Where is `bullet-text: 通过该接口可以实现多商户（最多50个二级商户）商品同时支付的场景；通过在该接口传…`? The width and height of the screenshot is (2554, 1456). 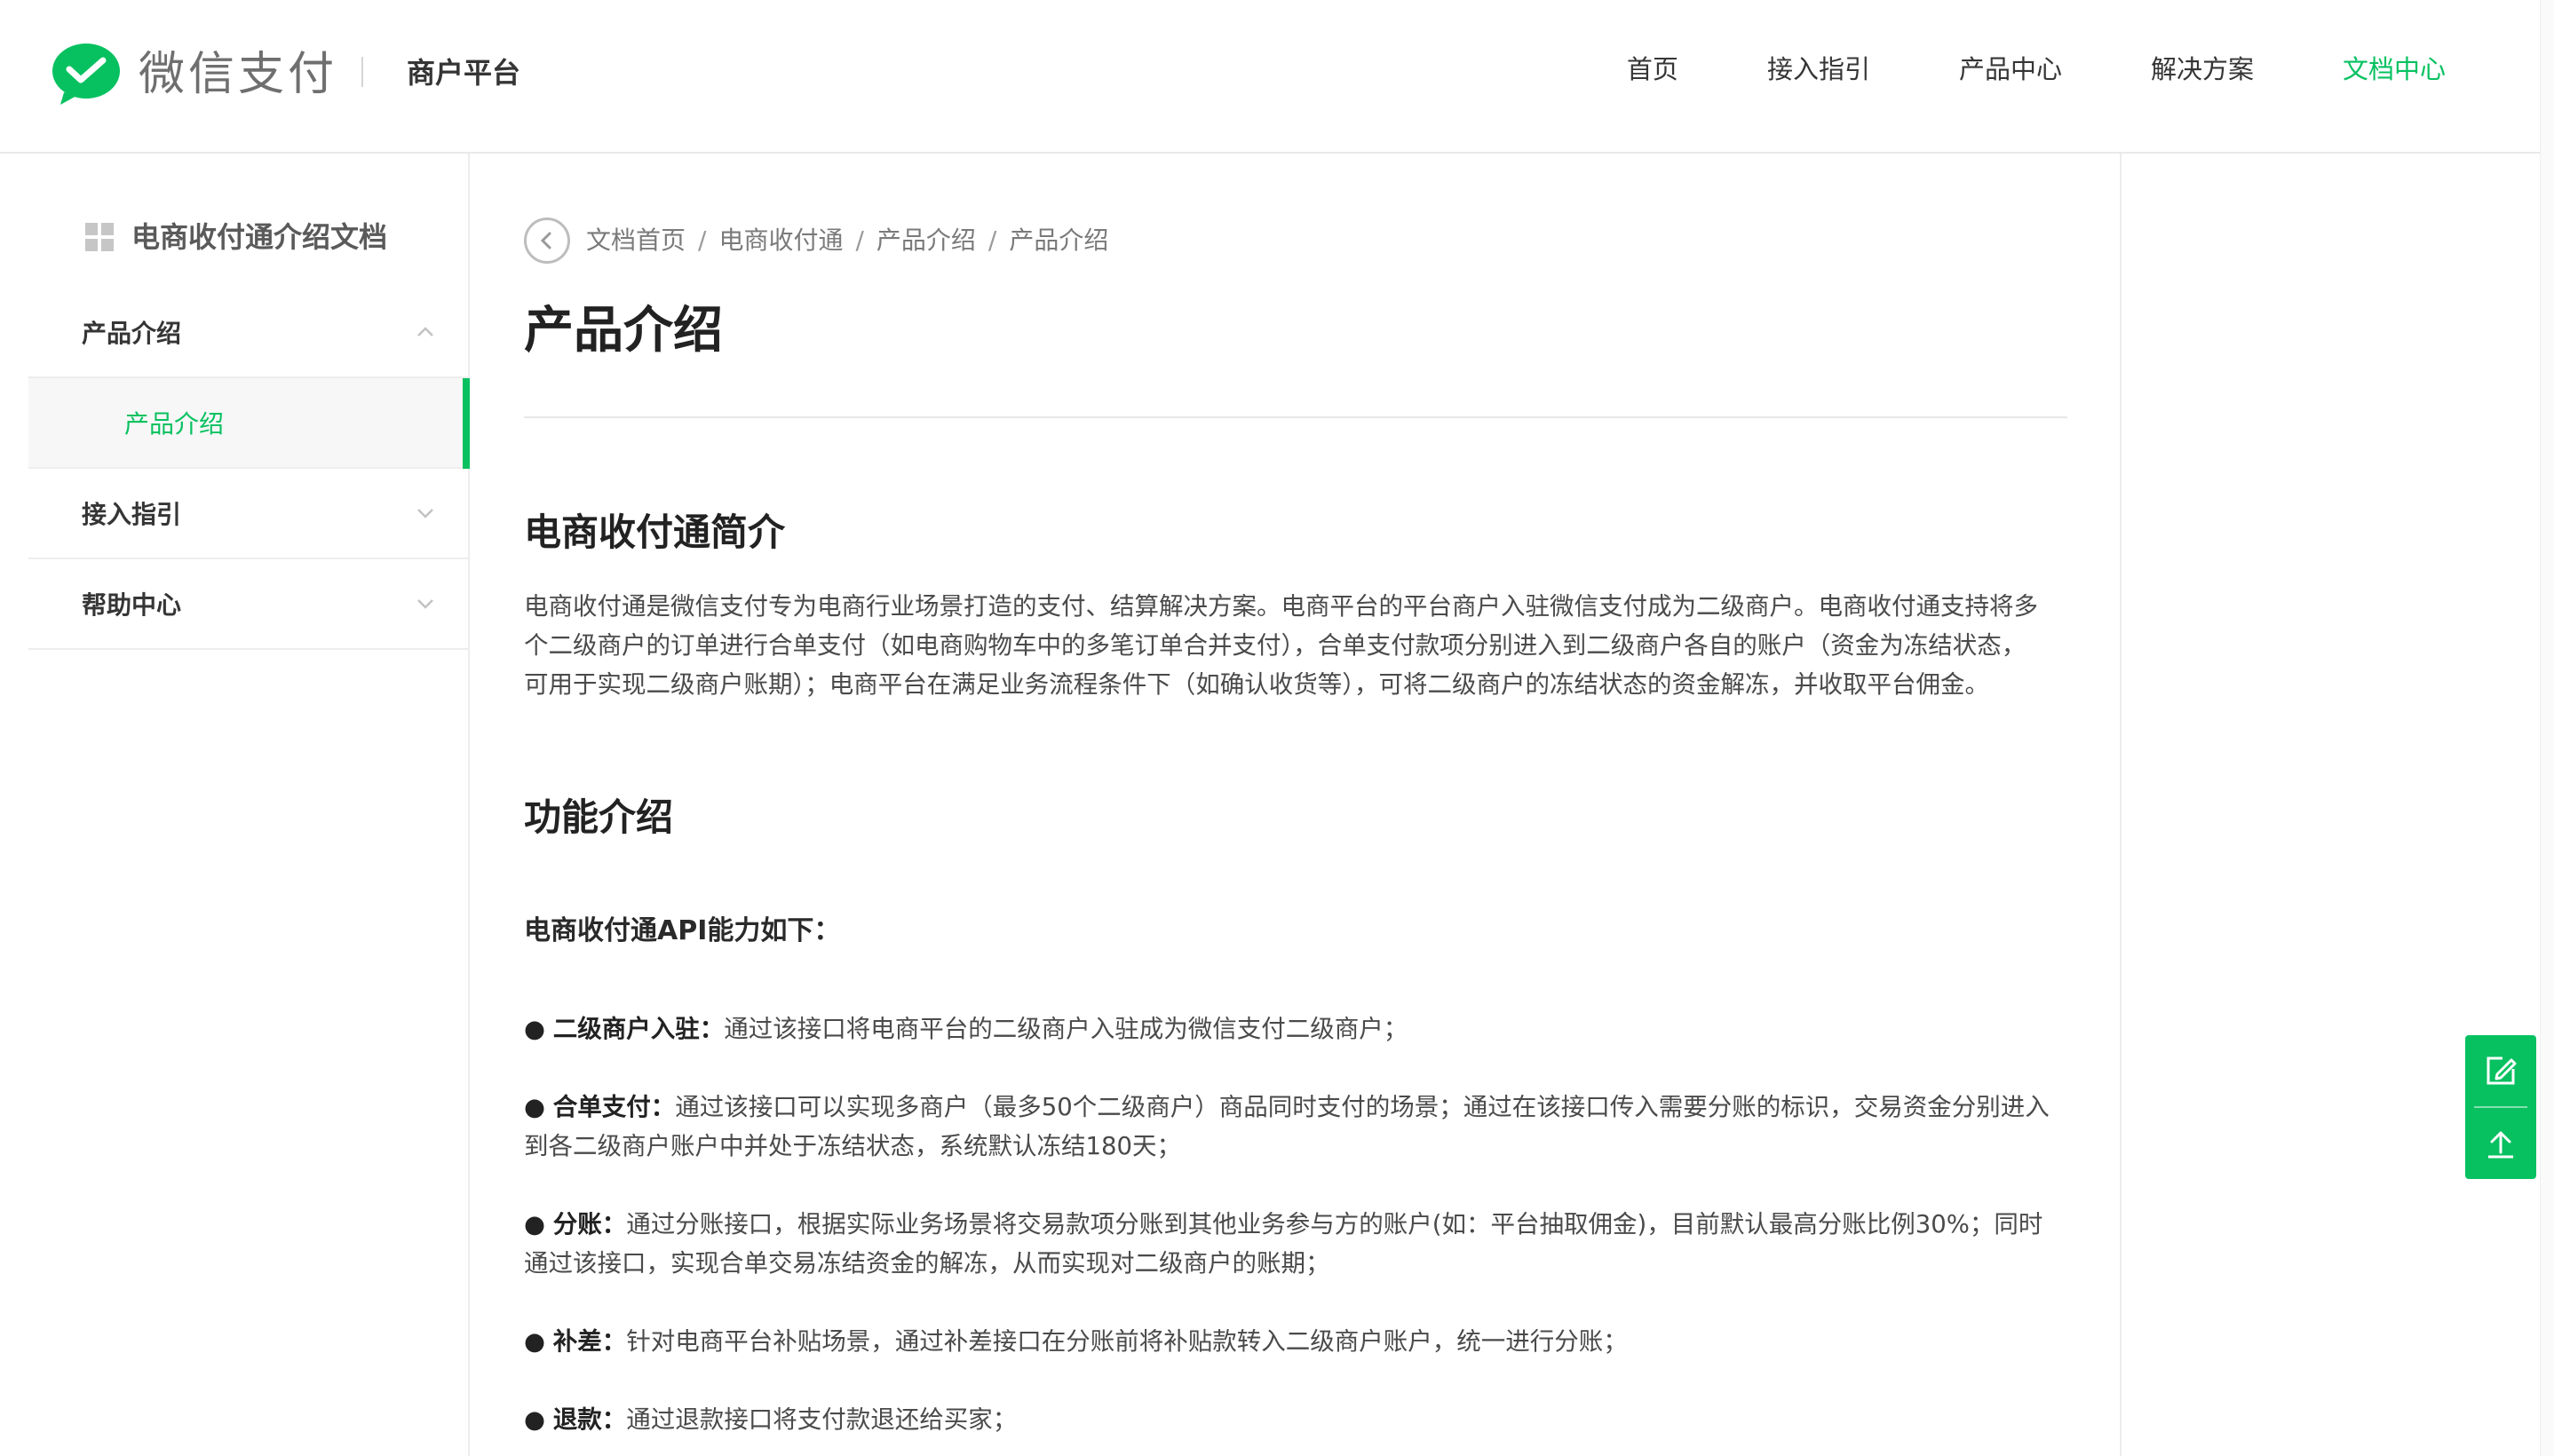
bullet-text: 通过该接口可以实现多商户（最多50个二级商户）商品同时支付的场景；通过在该接口传… is located at coordinates (1363, 1107).